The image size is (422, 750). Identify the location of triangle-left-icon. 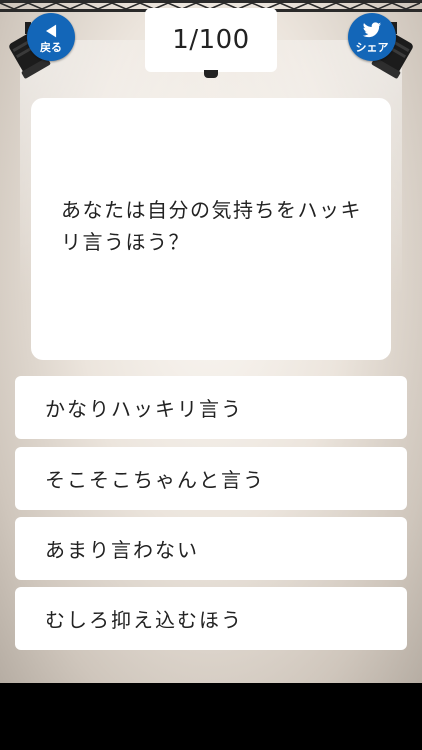
(51, 31).